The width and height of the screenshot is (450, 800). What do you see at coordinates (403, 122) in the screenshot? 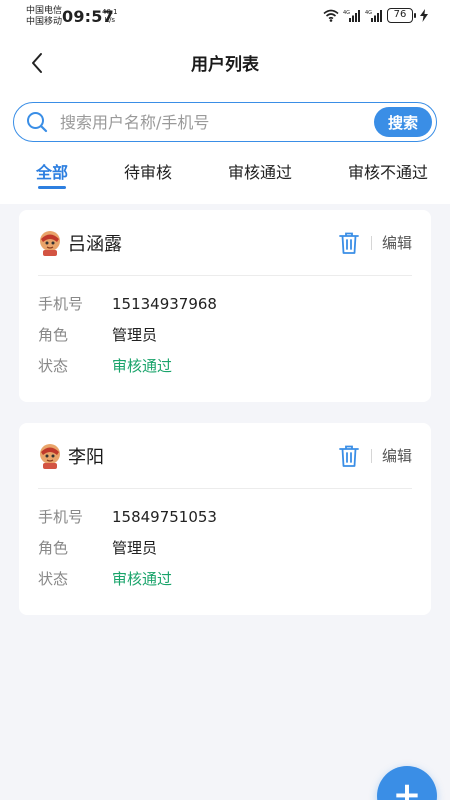
I see `search-button: 搜索` at bounding box center [403, 122].